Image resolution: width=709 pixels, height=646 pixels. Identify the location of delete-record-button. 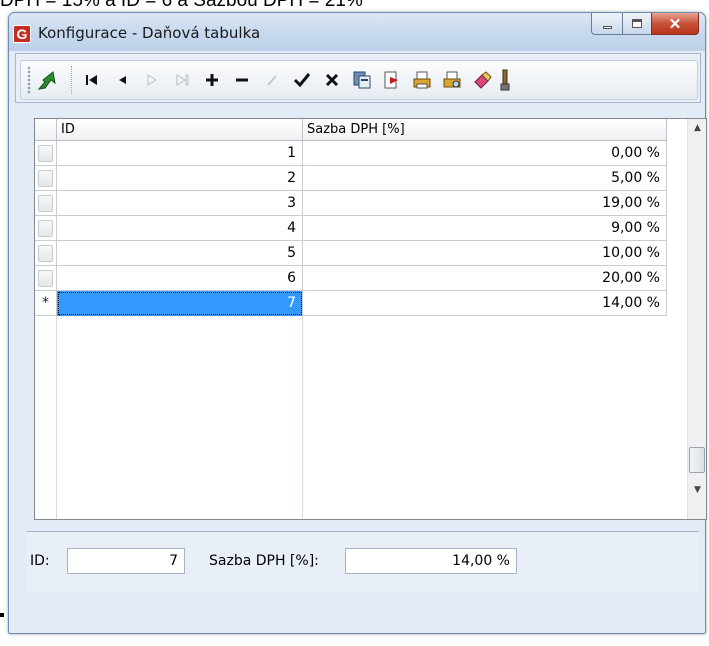
(242, 80).